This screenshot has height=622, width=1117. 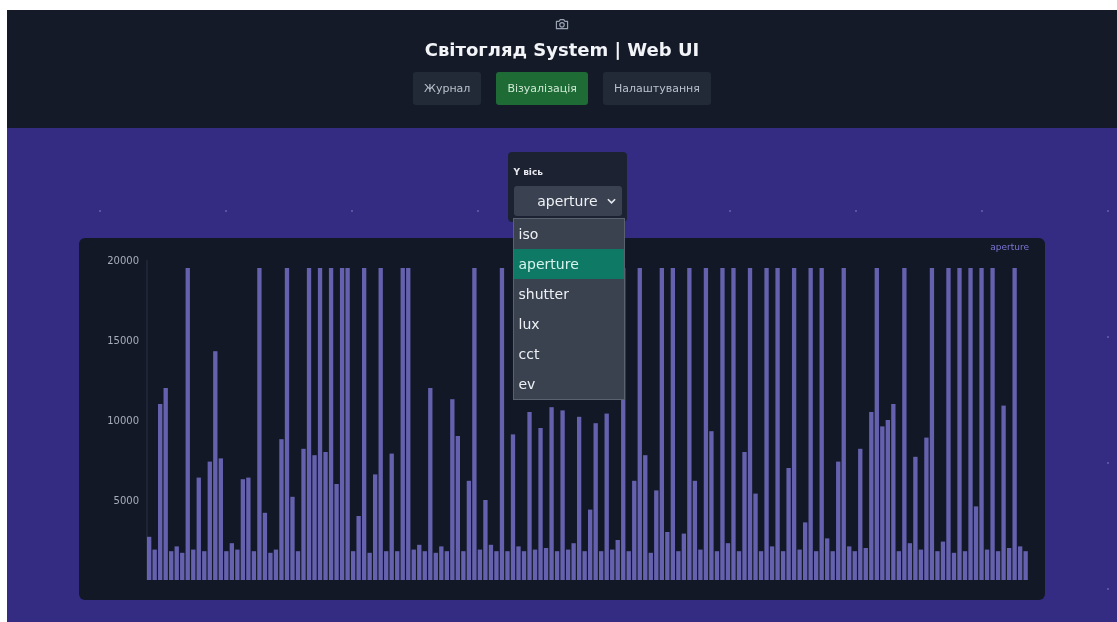 I want to click on axis-tick-label: 15000, so click(x=122, y=340).